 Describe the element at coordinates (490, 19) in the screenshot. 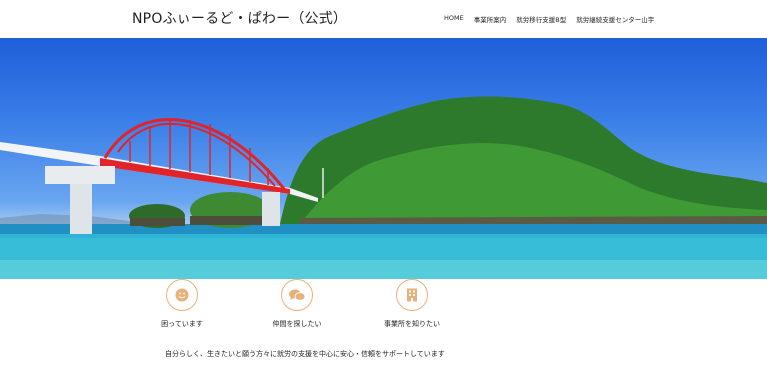

I see `nav-item-office-guide: 事業所案内` at that location.